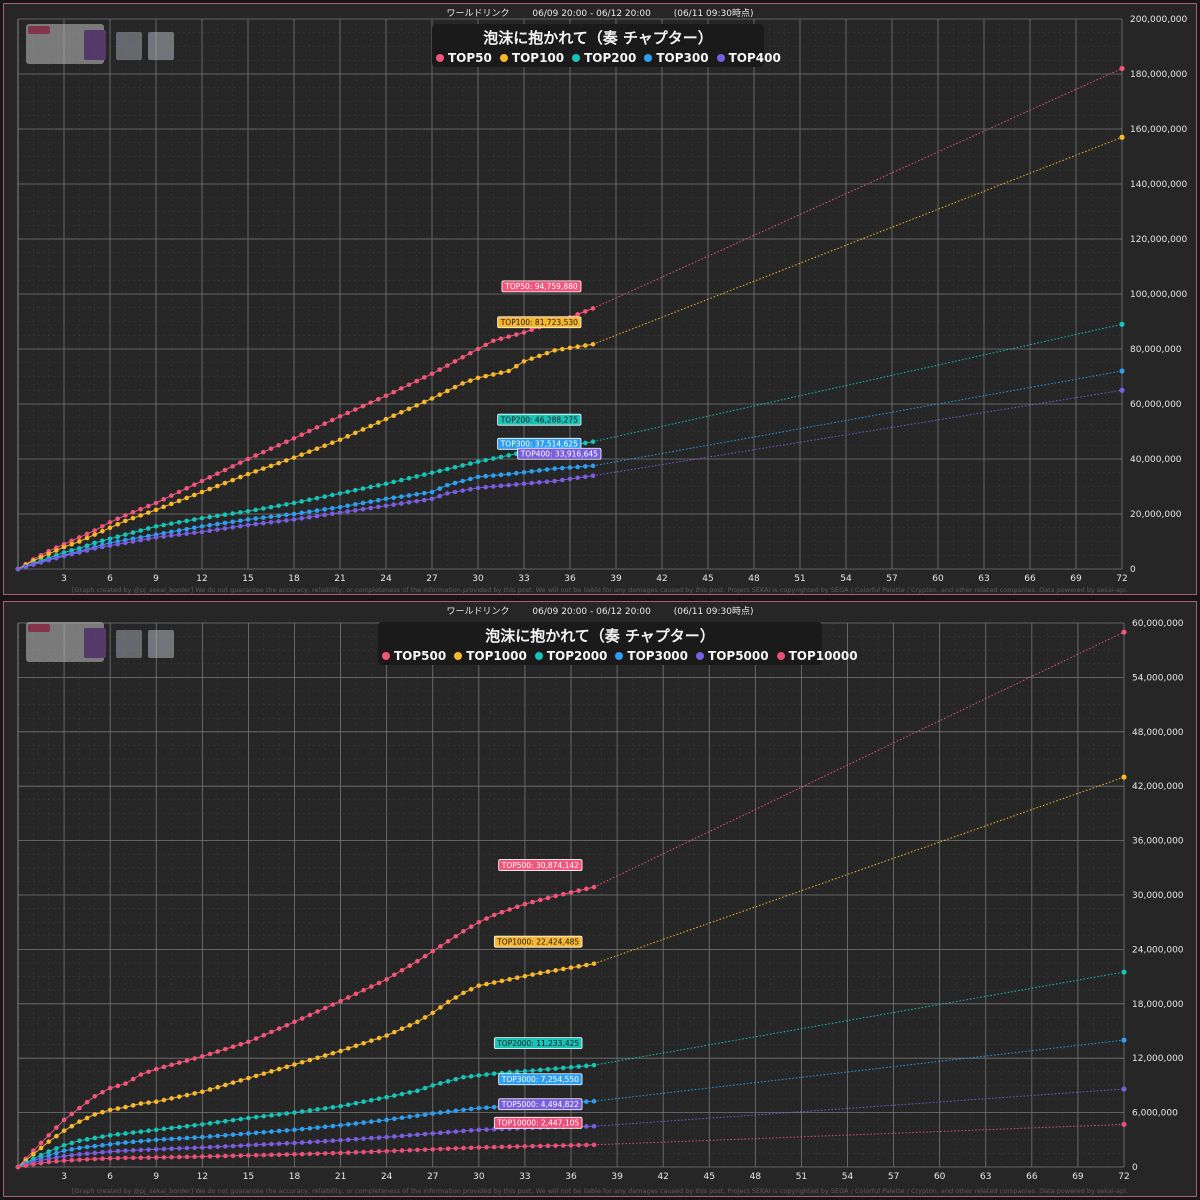 The height and width of the screenshot is (1200, 1200). What do you see at coordinates (539, 420) in the screenshot?
I see `callout-label: TOP200: 46,288,275` at bounding box center [539, 420].